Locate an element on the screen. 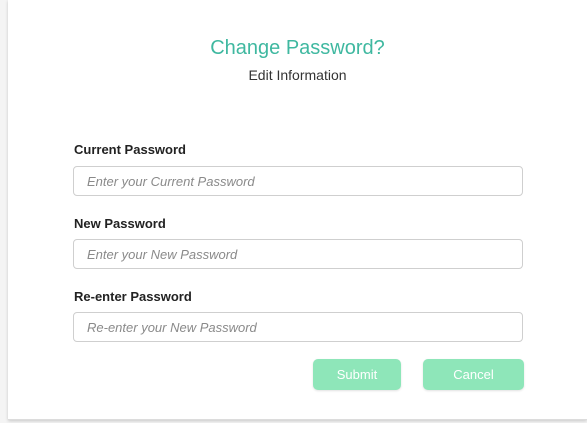  current-password-label: Current Password is located at coordinates (130, 149).